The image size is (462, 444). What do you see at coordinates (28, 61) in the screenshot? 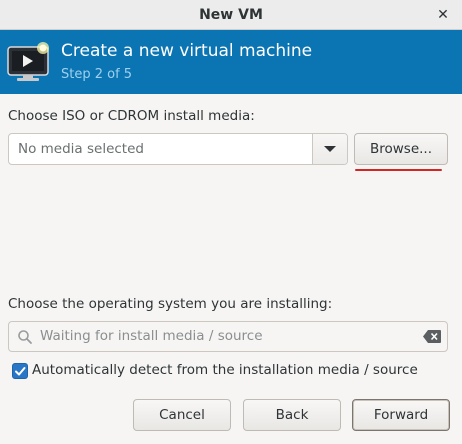
I see `vm-monitor-icon` at bounding box center [28, 61].